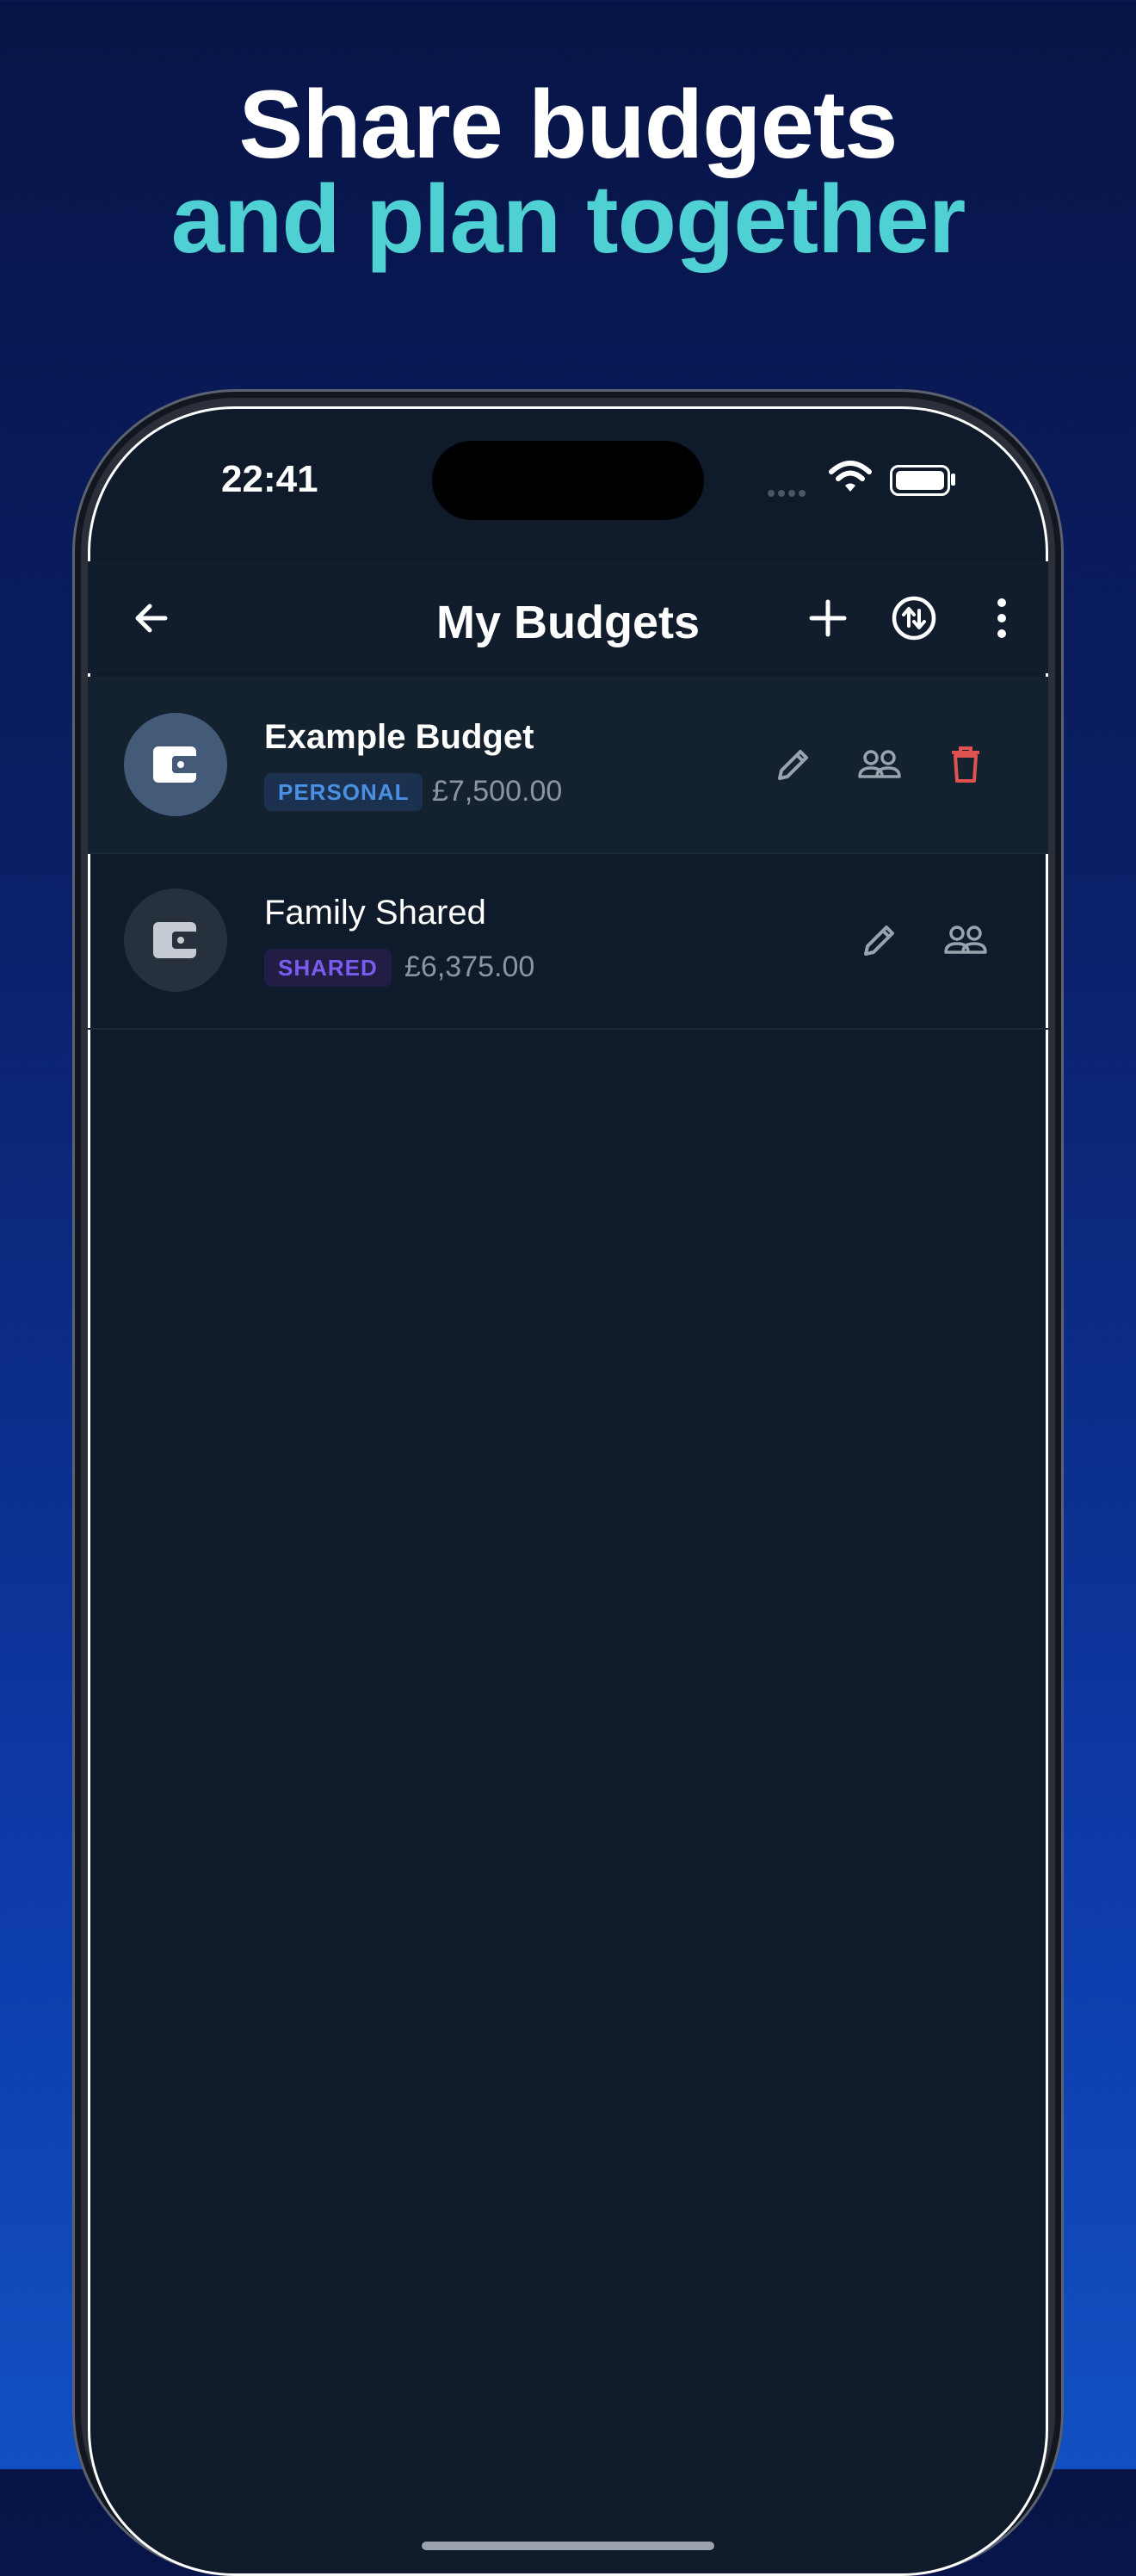  I want to click on status-time: 22:41, so click(269, 479).